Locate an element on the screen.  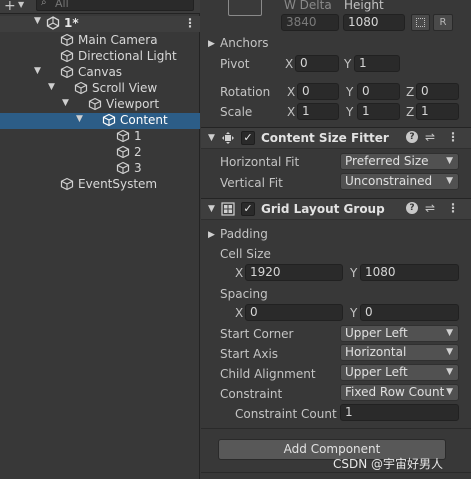
rotation-x-field: 0 is located at coordinates (318, 91).